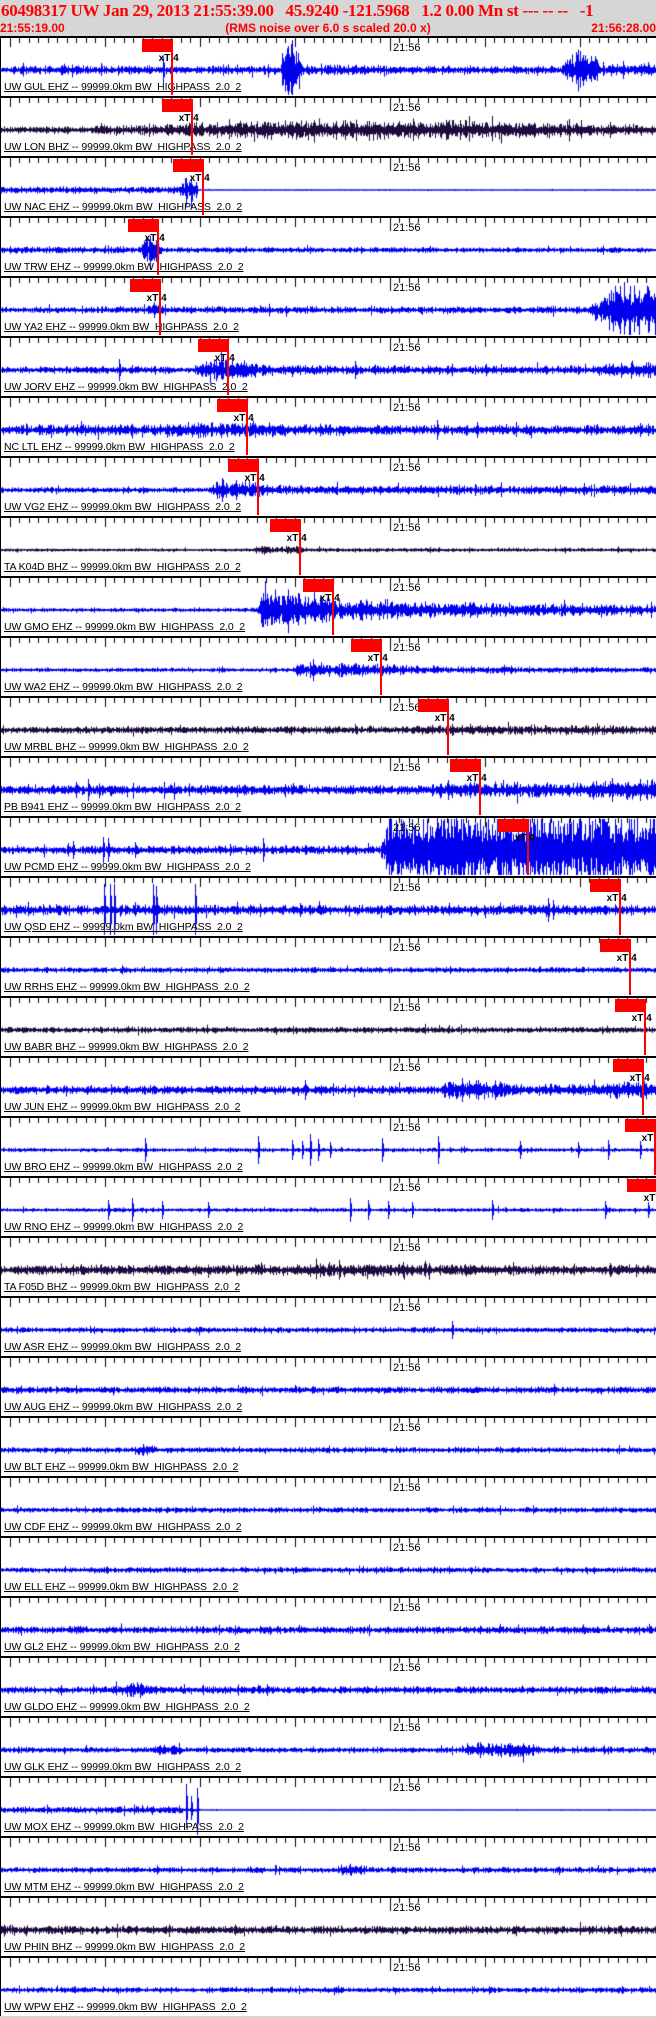  Describe the element at coordinates (0, 1026) in the screenshot. I see `left-border` at that location.